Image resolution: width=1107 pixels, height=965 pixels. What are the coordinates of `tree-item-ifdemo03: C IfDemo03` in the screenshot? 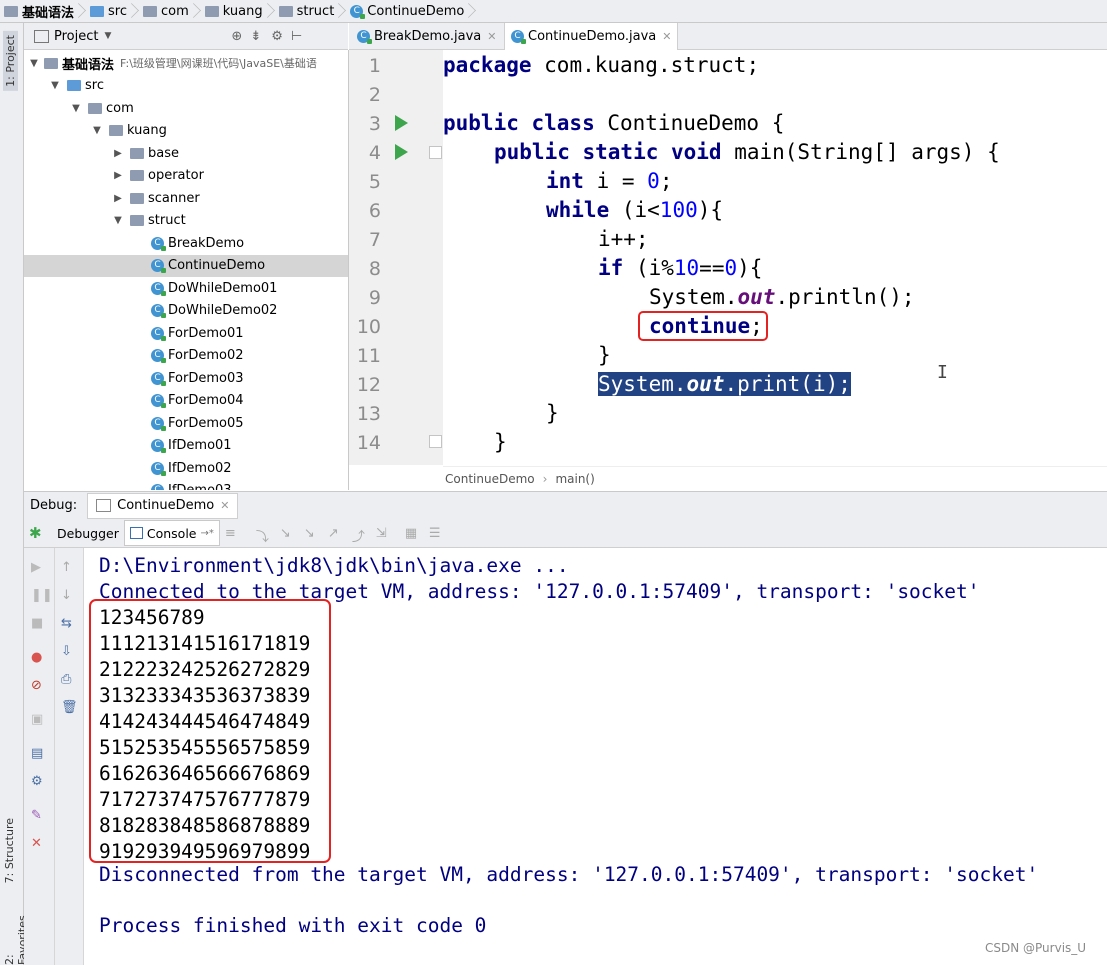 It's located at (186, 485).